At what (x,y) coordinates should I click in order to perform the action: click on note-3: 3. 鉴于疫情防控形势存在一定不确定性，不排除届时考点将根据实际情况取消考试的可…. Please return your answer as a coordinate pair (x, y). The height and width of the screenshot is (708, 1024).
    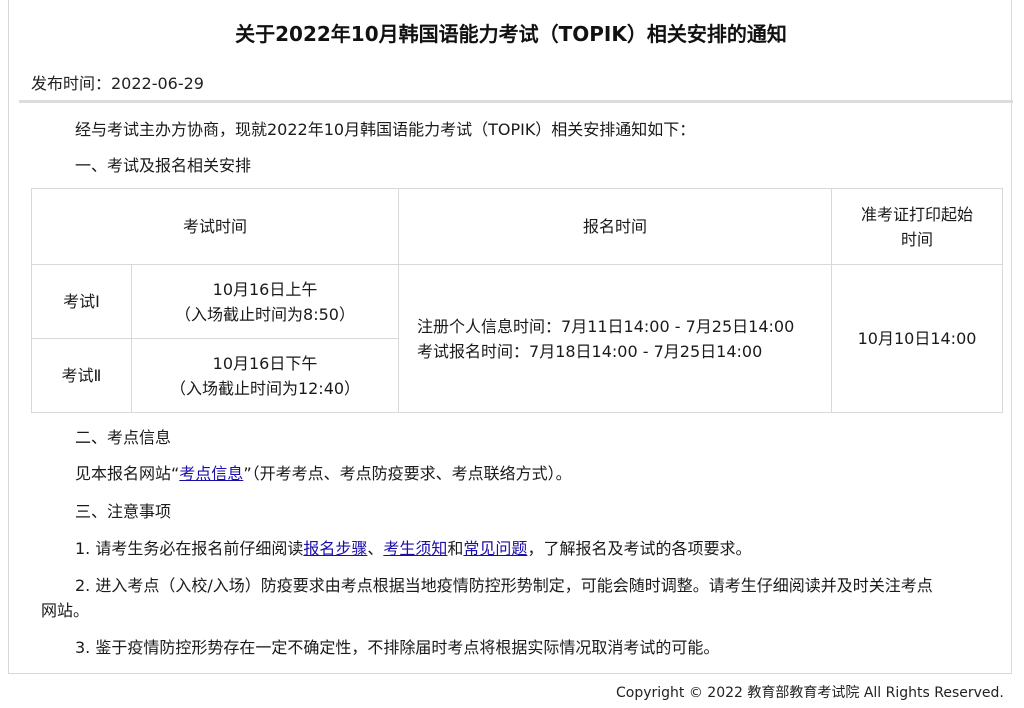
    Looking at the image, I should click on (397, 647).